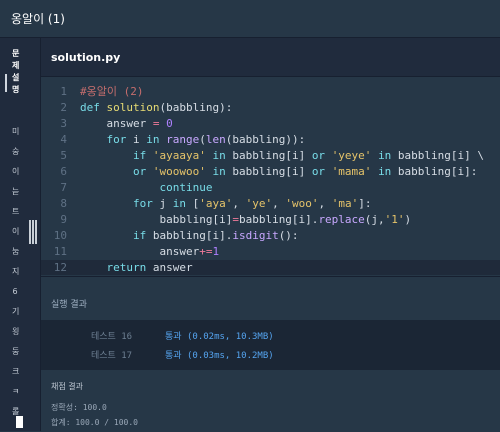  What do you see at coordinates (270, 57) in the screenshot?
I see `editor-tab-bar: solution.py` at bounding box center [270, 57].